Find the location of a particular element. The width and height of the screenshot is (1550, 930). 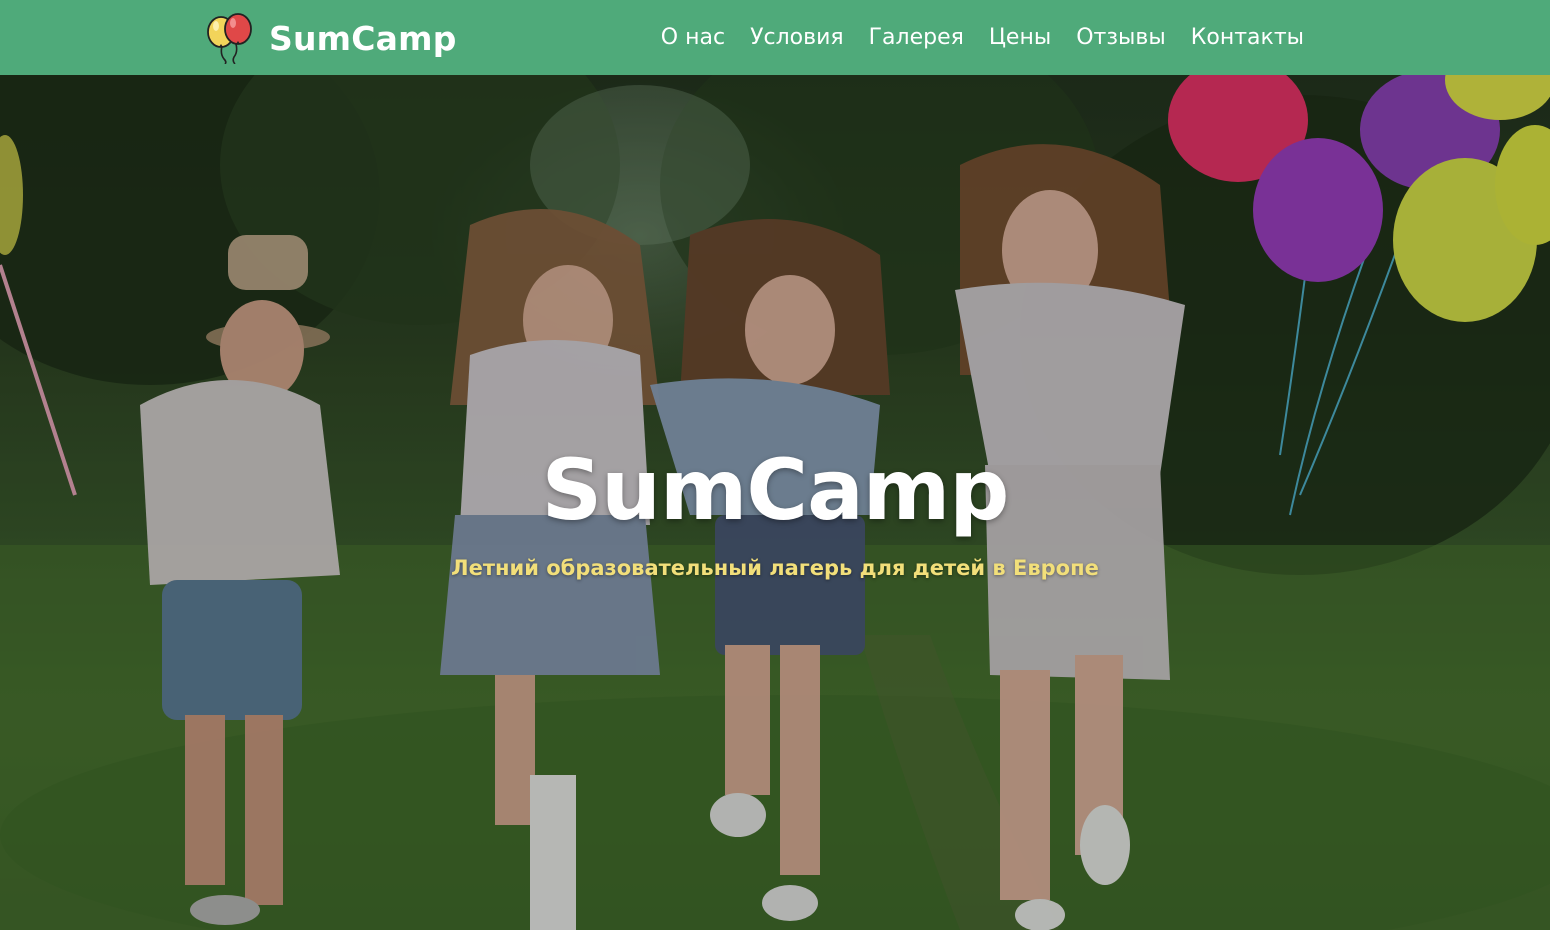

nav-link-reviews: Отзывы is located at coordinates (1121, 37).